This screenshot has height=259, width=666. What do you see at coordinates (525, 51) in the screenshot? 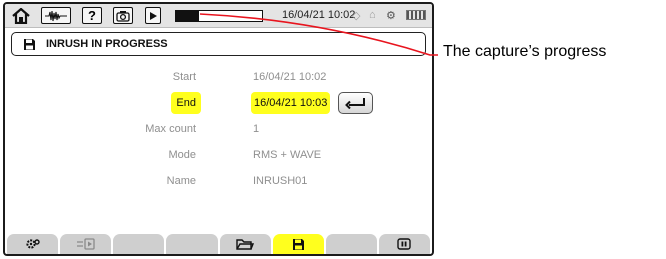
I see `callout-label: The capture’s progress` at bounding box center [525, 51].